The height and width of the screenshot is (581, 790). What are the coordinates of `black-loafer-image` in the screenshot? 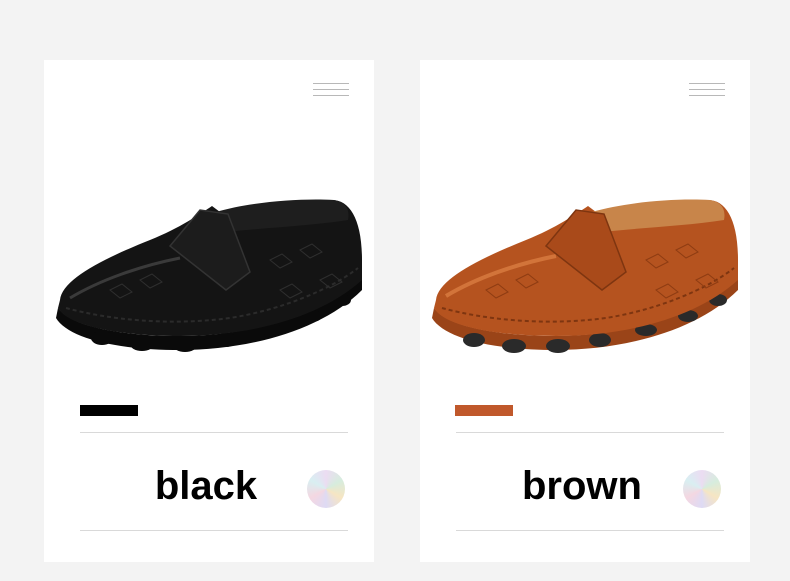 It's located at (209, 275).